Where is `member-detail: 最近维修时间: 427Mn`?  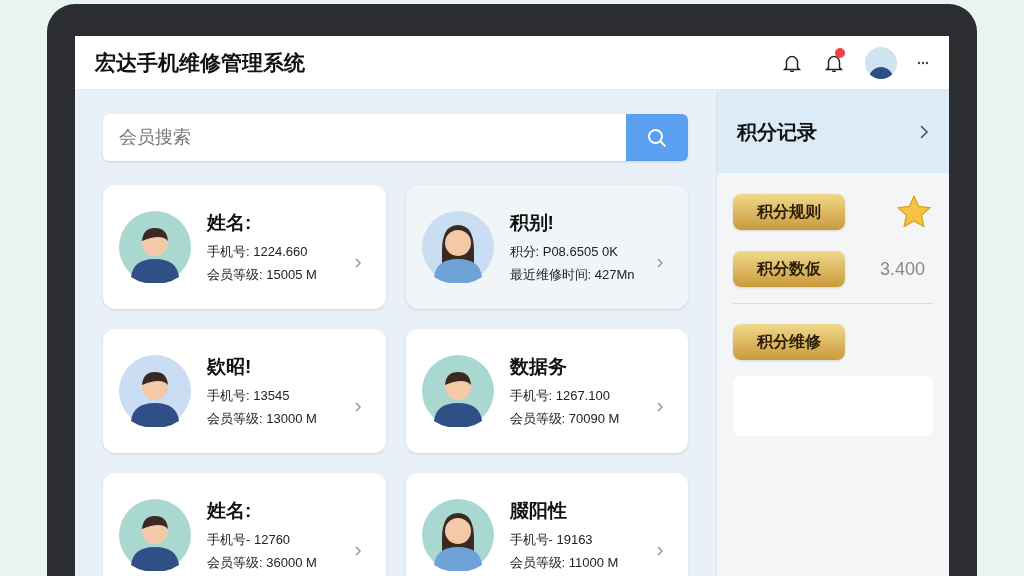 member-detail: 最近维修时间: 427Mn is located at coordinates (572, 275).